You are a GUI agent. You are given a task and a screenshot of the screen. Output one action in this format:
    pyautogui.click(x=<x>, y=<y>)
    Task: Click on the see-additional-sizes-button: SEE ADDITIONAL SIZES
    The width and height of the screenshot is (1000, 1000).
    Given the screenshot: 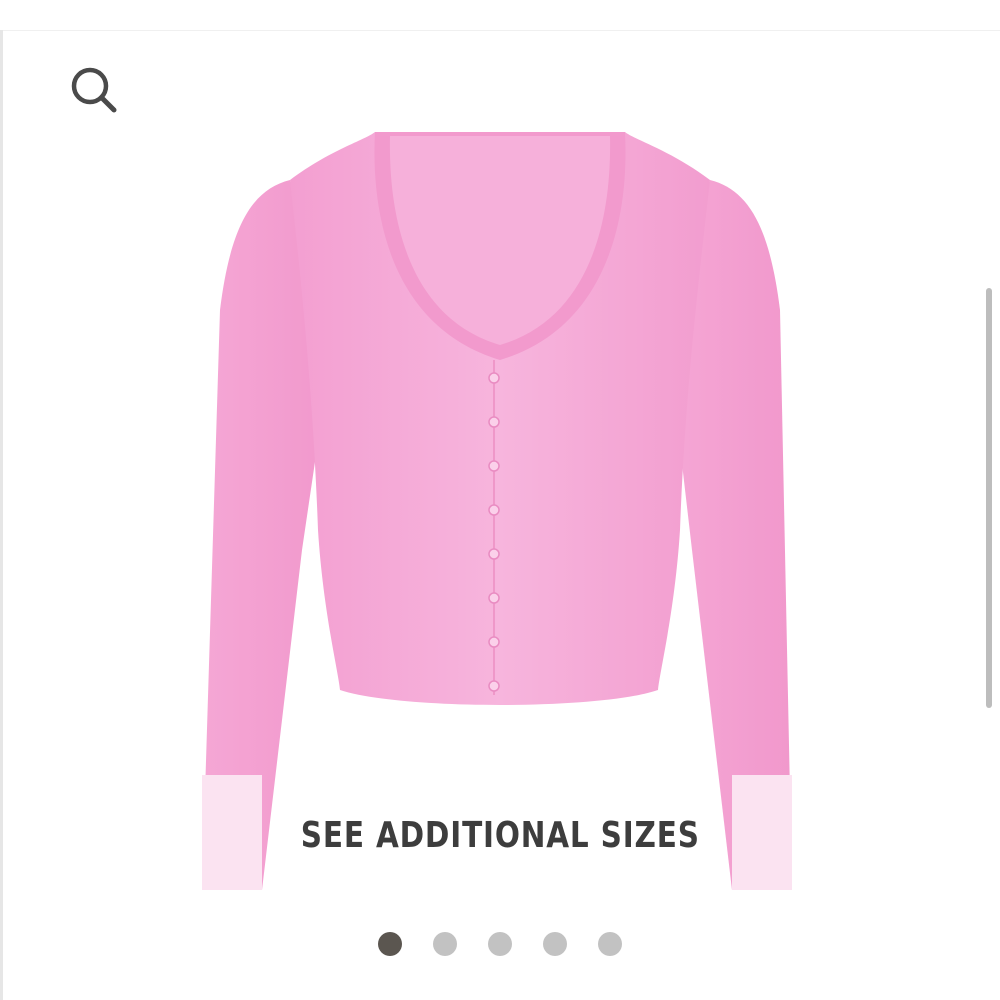 What is the action you would take?
    pyautogui.click(x=500, y=835)
    